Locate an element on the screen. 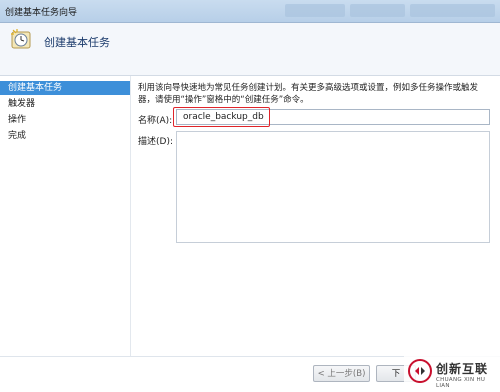  step-label: 完成 is located at coordinates (17, 136).